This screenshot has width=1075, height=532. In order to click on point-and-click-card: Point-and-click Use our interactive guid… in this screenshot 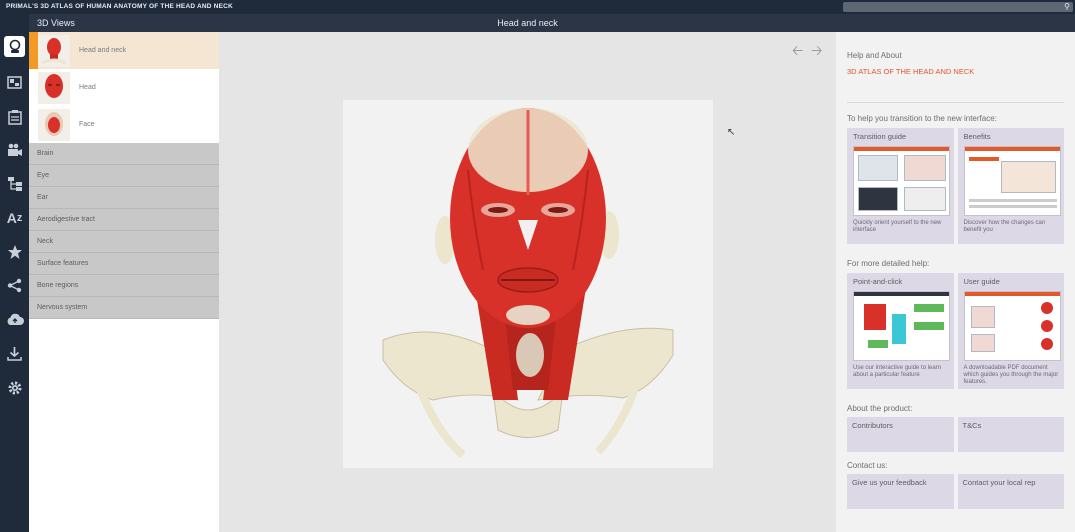, I will do `click(900, 331)`.